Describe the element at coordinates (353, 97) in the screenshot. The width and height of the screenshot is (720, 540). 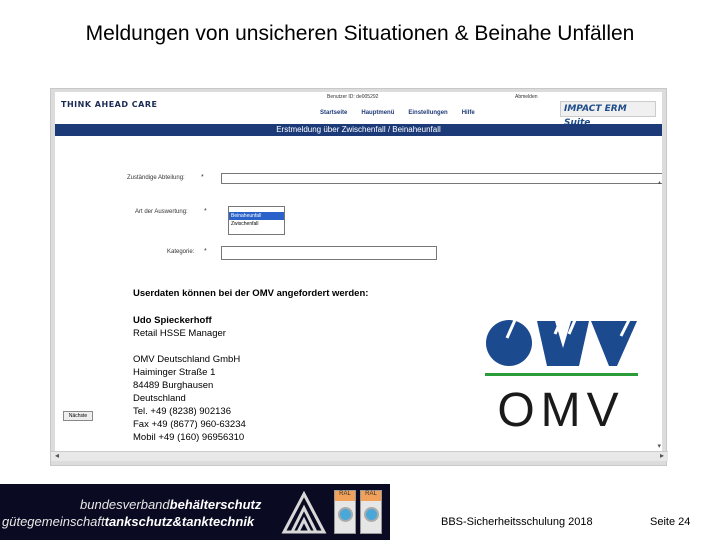
I see `user-id: Benutzer ID: de005292` at that location.